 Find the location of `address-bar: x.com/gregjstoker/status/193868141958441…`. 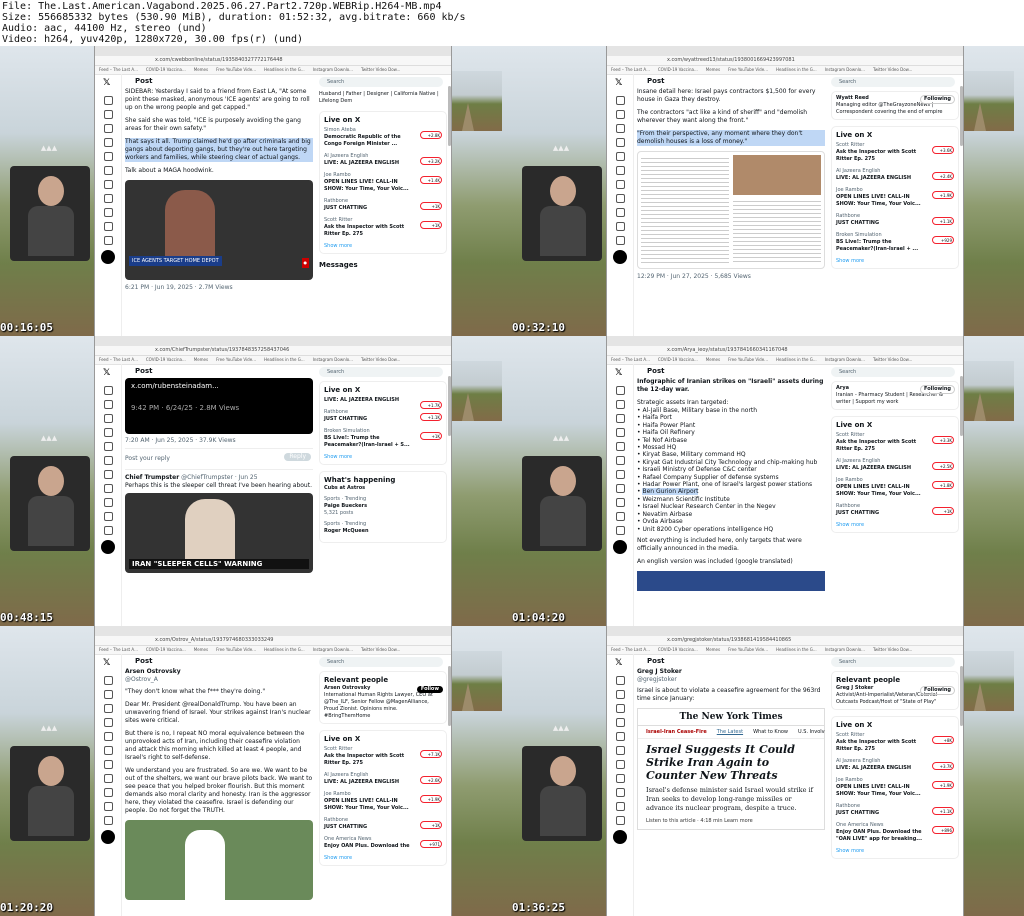

address-bar: x.com/gregjstoker/status/193868141958441… is located at coordinates (785, 641).